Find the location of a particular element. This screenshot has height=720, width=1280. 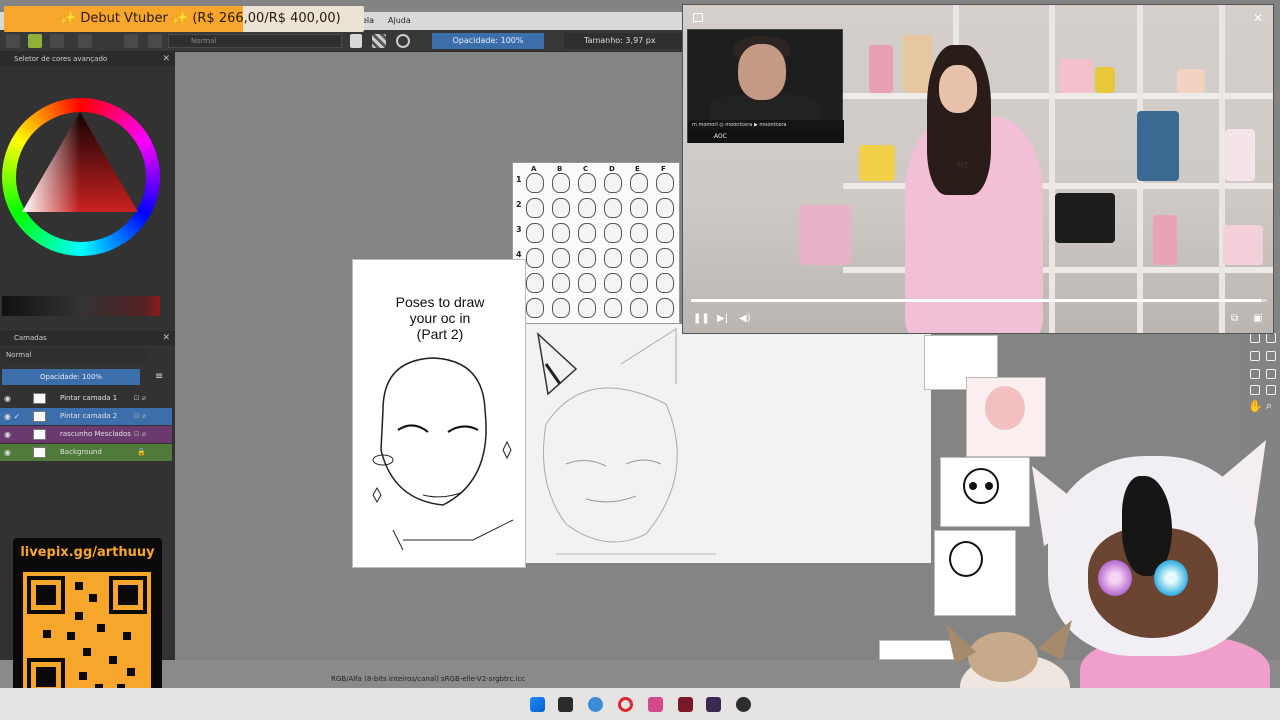

shirt-text: ME is located at coordinates (963, 165).